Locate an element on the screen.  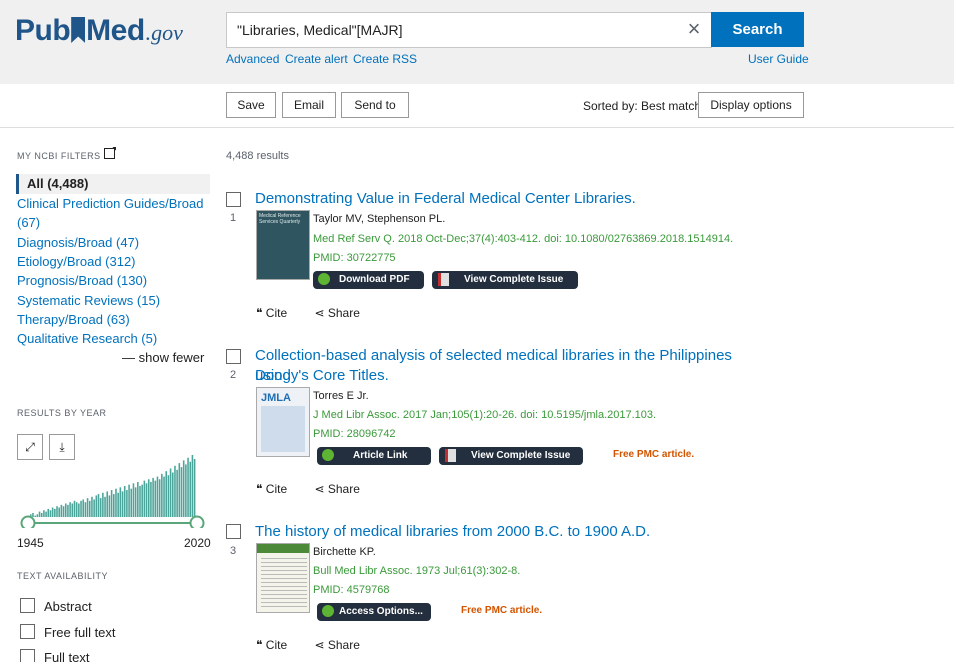
full-text-checkbox is located at coordinates (27, 655).